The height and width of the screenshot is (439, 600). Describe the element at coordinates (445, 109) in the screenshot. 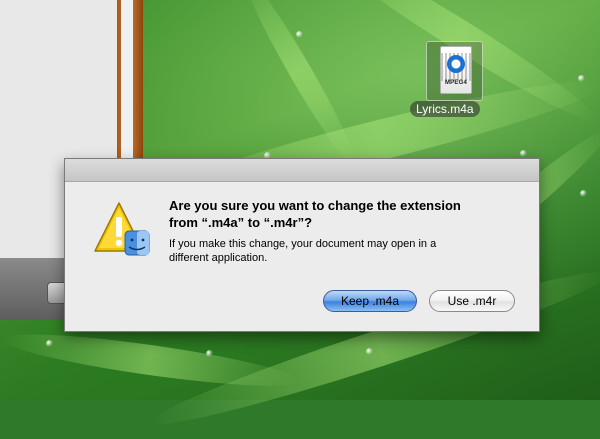

I see `desktop-file-name: Lyrics.m4a` at that location.